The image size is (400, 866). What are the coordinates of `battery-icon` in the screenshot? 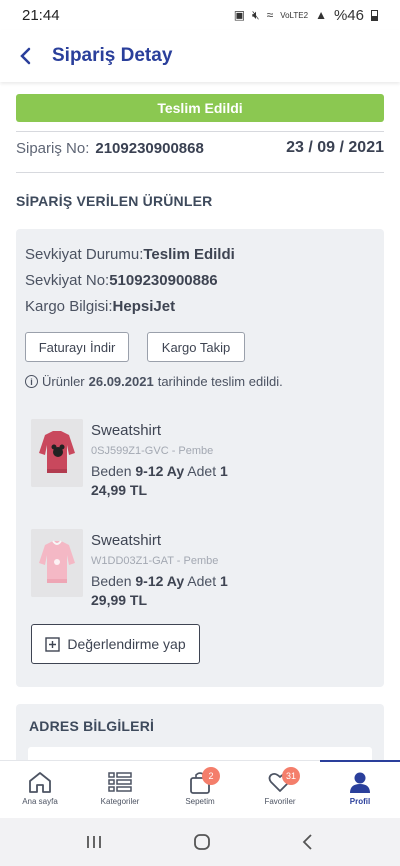 It's located at (374, 15).